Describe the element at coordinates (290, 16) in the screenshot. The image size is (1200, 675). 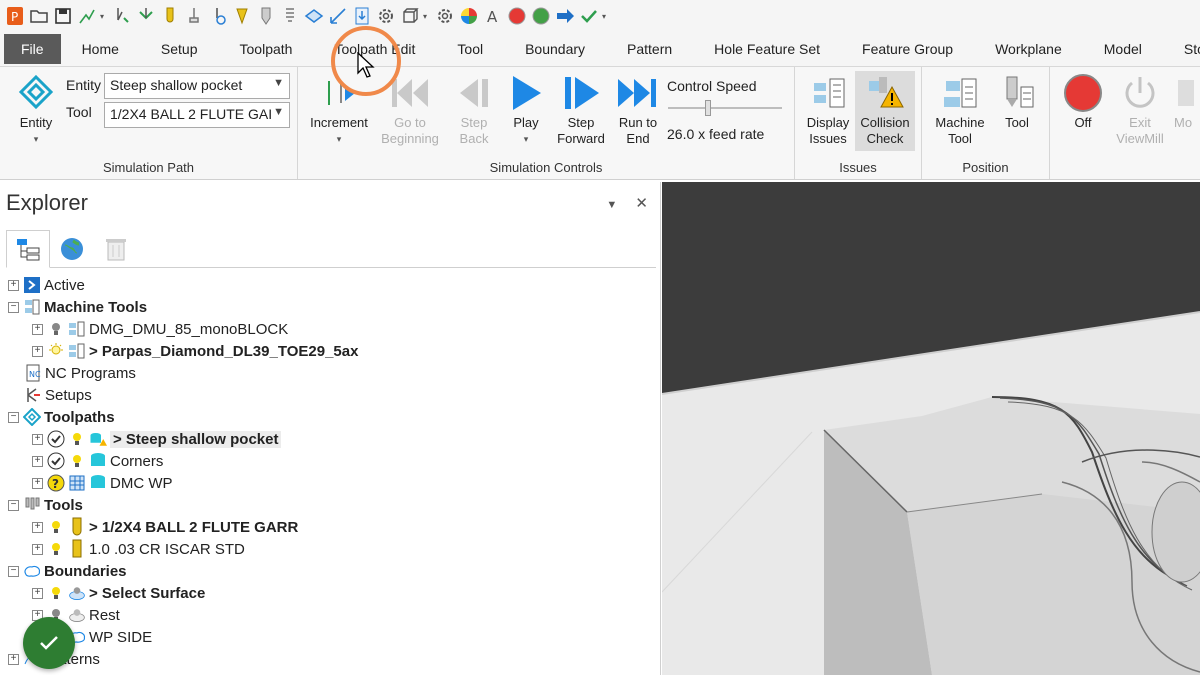
I see `thread-icon` at that location.